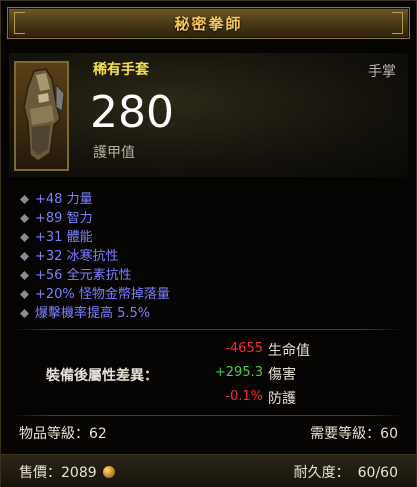 The width and height of the screenshot is (417, 487). I want to click on armor-label: 護甲值, so click(114, 153).